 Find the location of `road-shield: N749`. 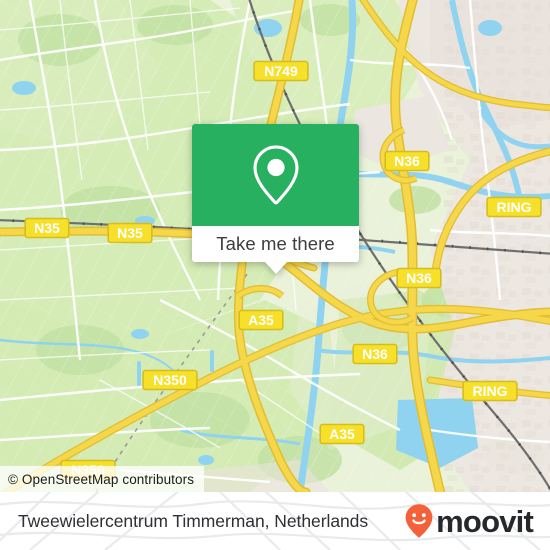

road-shield: N749 is located at coordinates (281, 71).